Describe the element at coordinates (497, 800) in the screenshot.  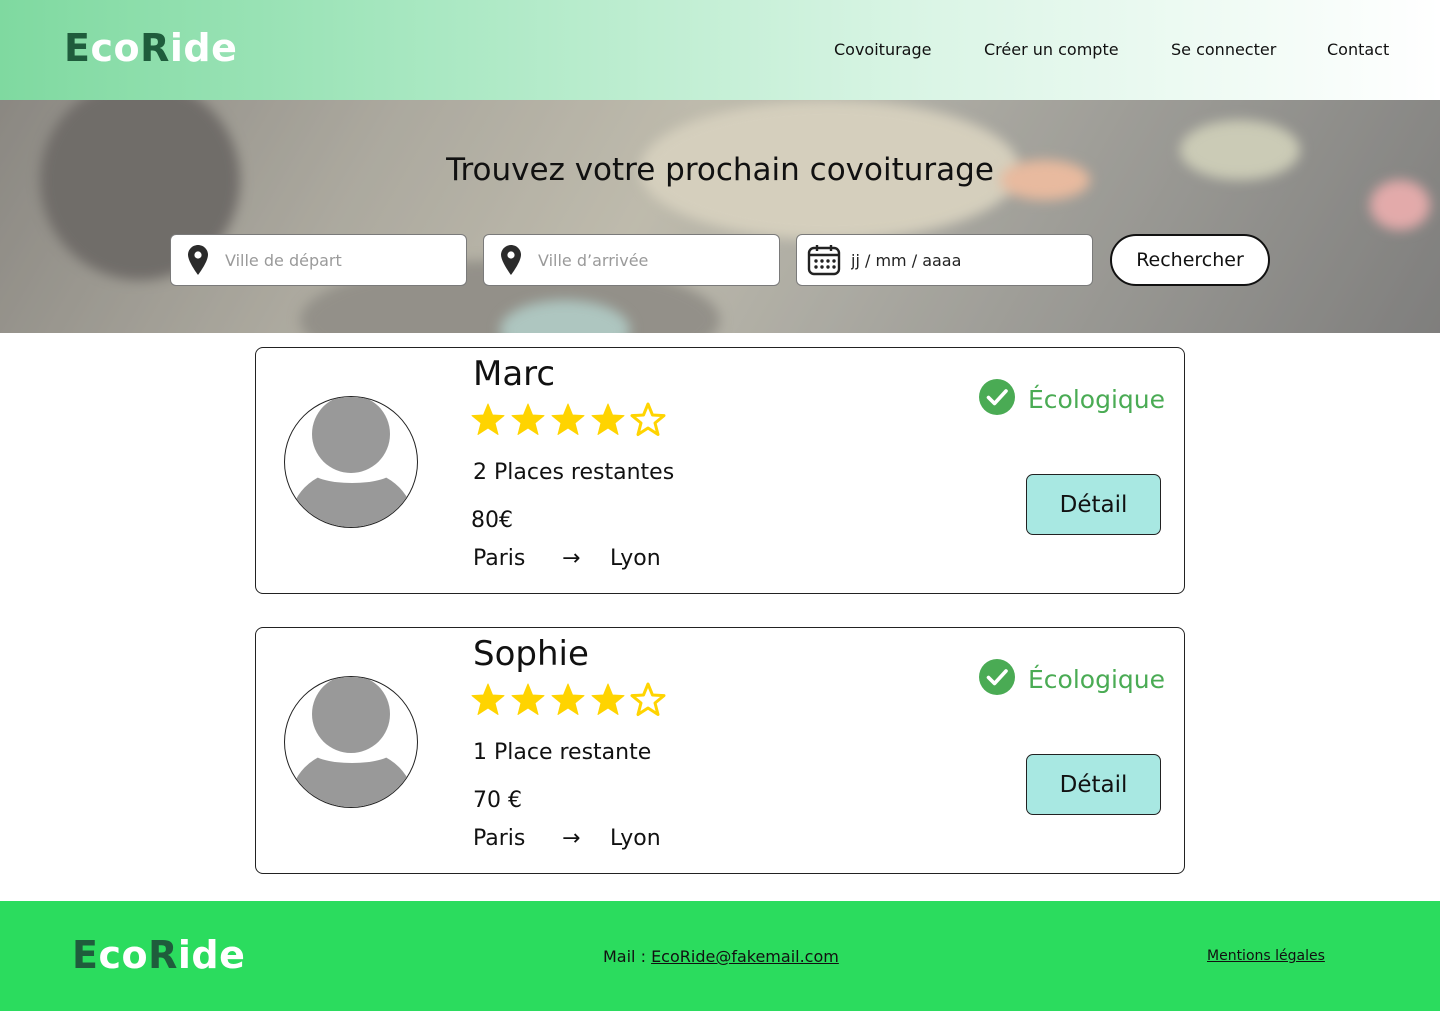
I see `ride-price: 70 €` at that location.